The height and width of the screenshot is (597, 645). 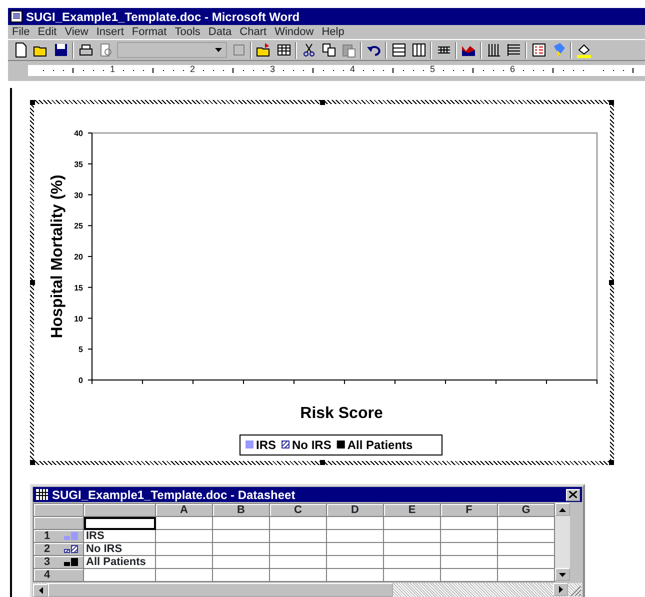 What do you see at coordinates (218, 50) in the screenshot?
I see `dropdown-arrow-icon` at bounding box center [218, 50].